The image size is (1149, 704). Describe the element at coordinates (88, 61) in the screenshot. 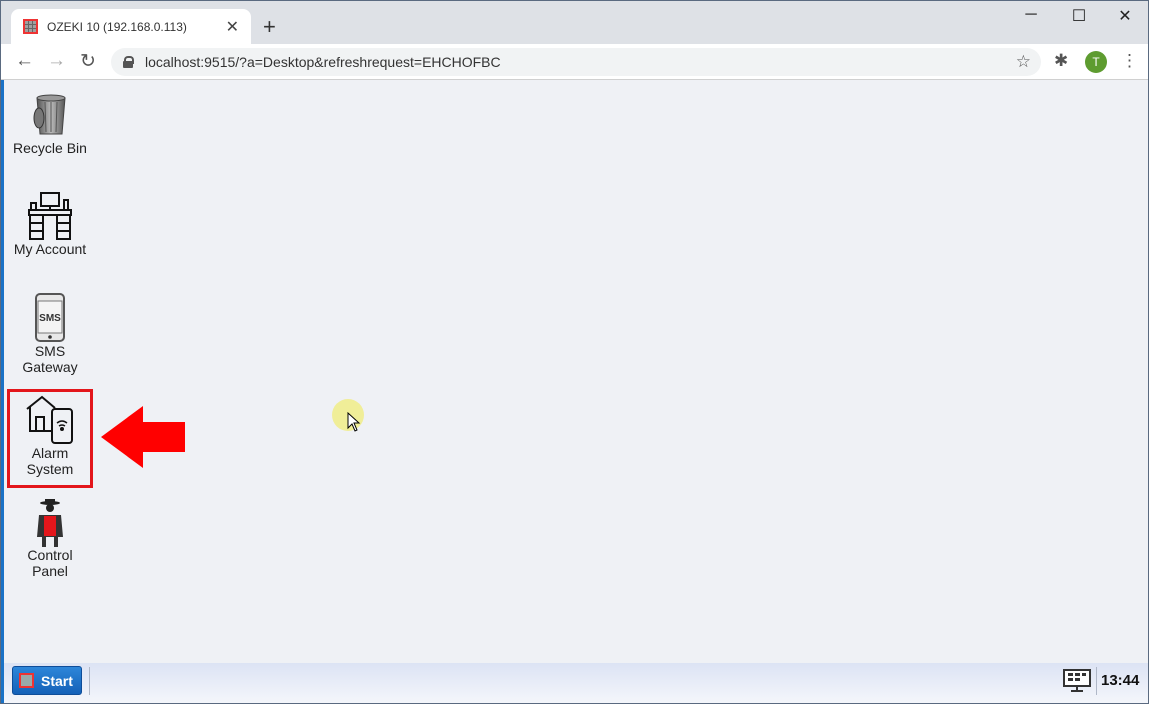

I see `reload-button: ↻` at that location.